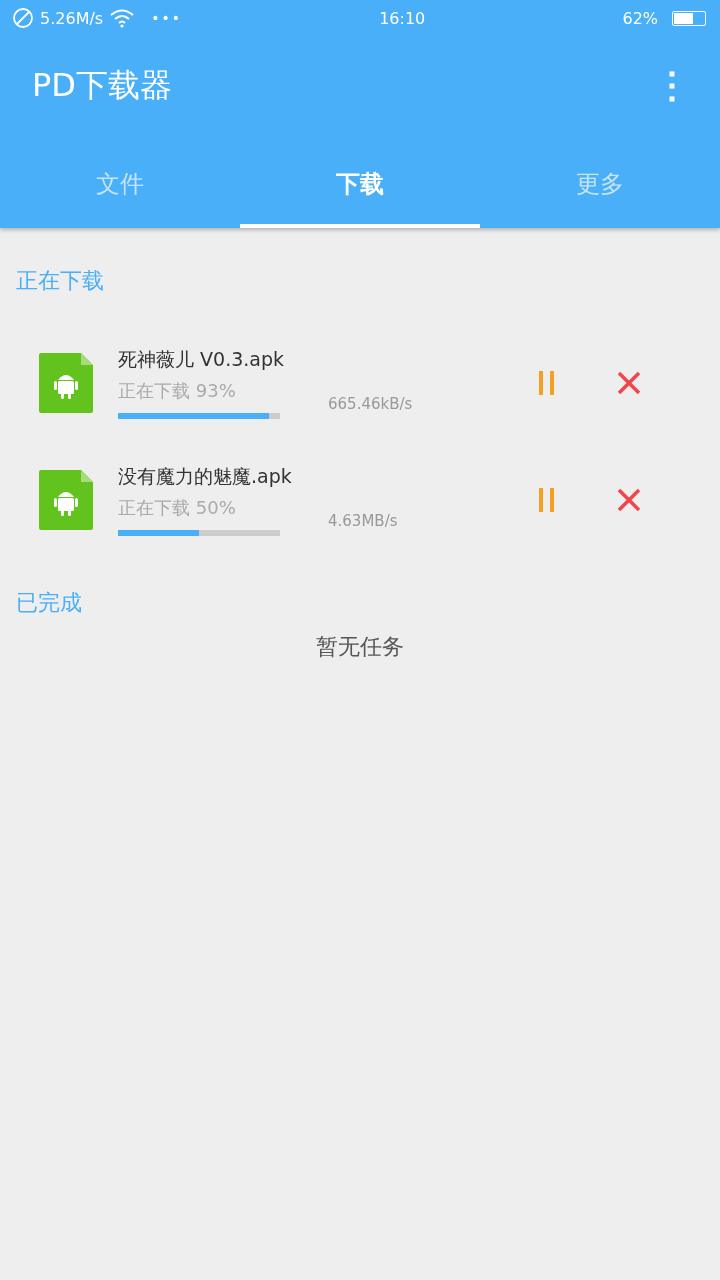 This screenshot has height=1280, width=720. I want to click on file-name: 没有魔力的魅魔.apk, so click(205, 476).